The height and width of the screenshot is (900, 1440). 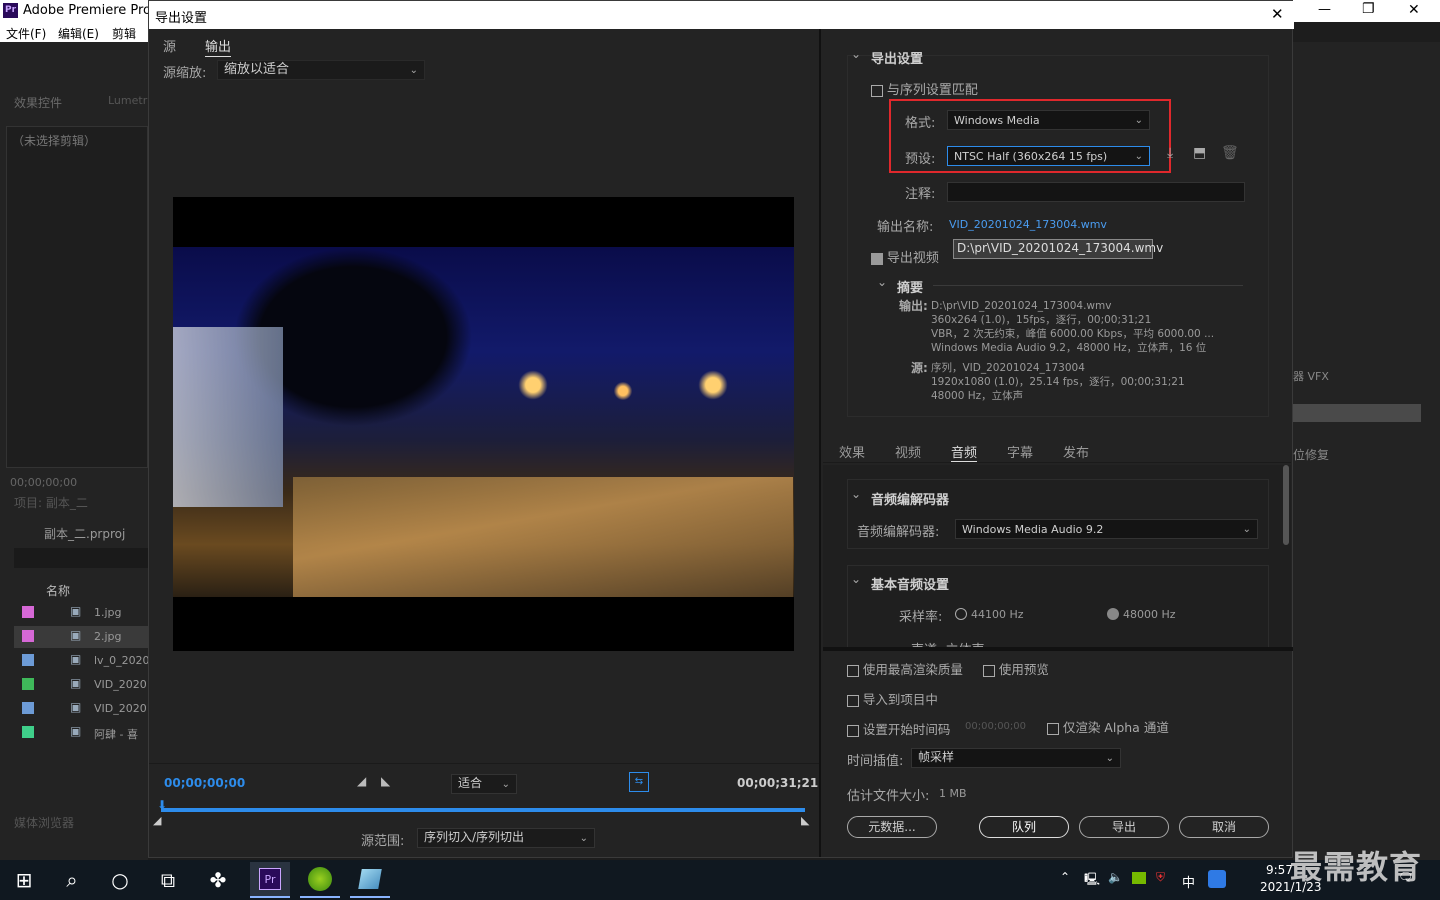 I want to click on project-list-item: ▣ 1.jpg, so click(x=81, y=613).